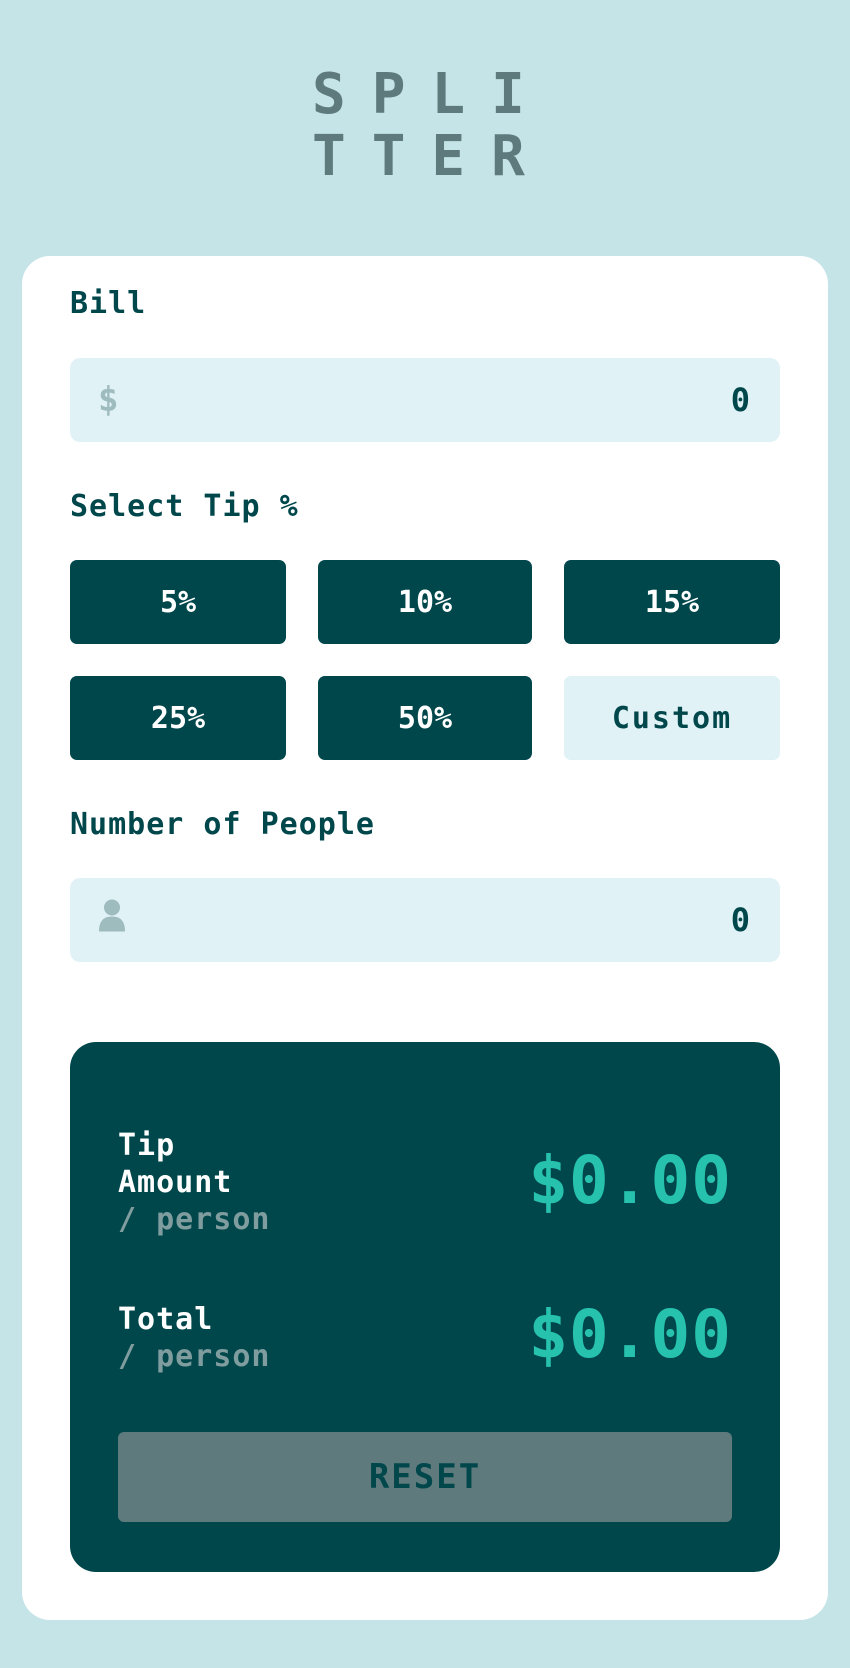 The height and width of the screenshot is (1668, 850). Describe the element at coordinates (194, 1219) in the screenshot. I see `tip-amount-per-person: / person` at that location.